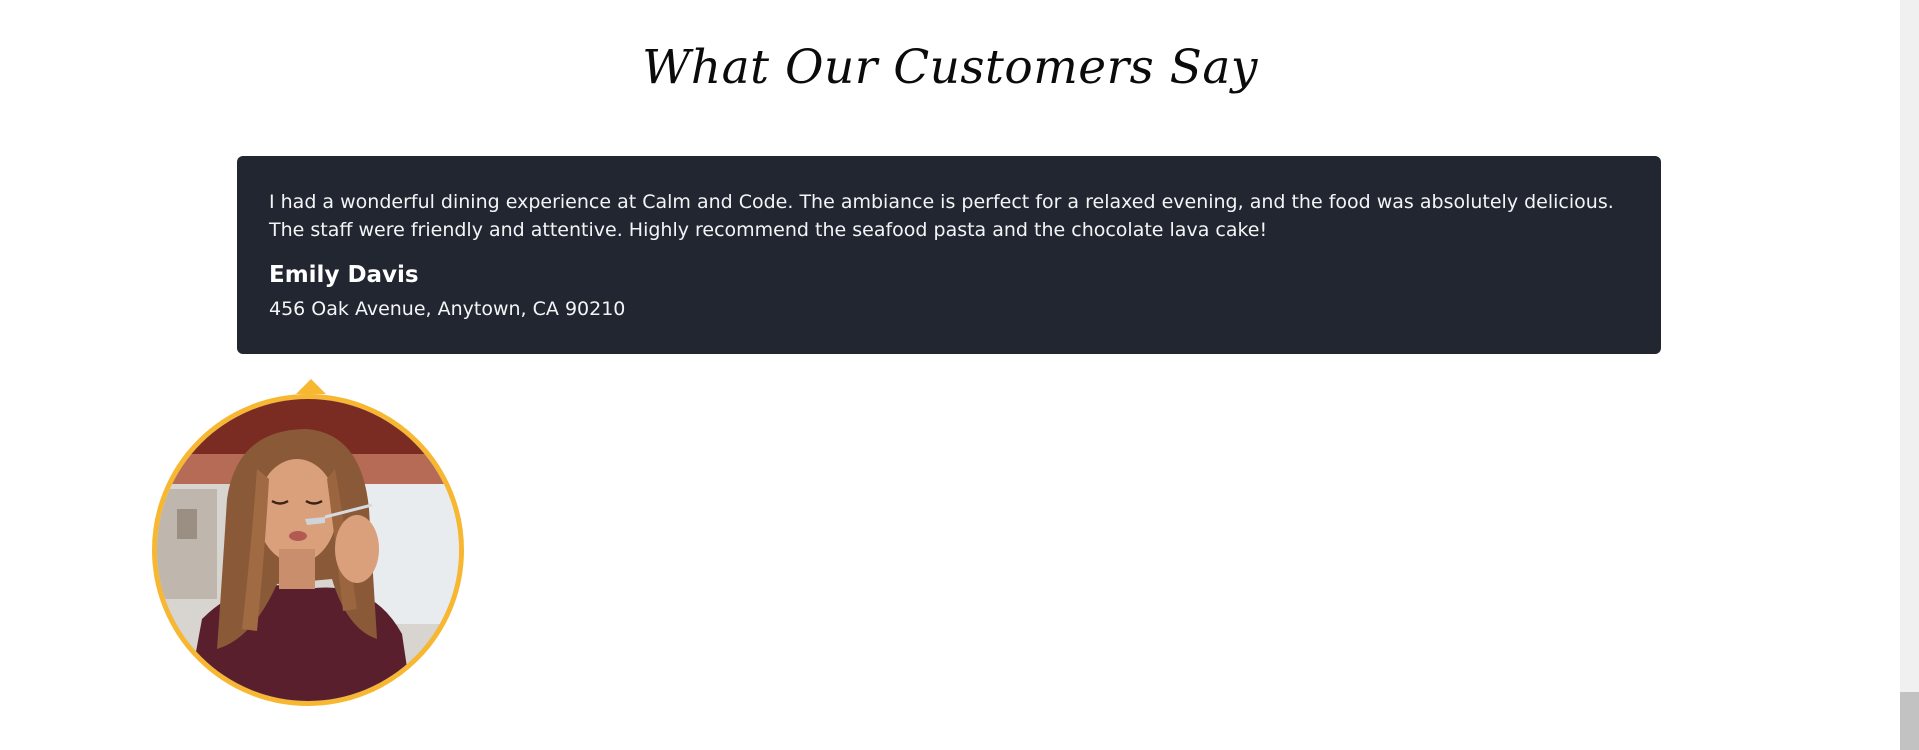 The height and width of the screenshot is (750, 1919). Describe the element at coordinates (447, 309) in the screenshot. I see `testimonial-author-address: 456 Oak Avenue, Anytown, CA 90210` at that location.